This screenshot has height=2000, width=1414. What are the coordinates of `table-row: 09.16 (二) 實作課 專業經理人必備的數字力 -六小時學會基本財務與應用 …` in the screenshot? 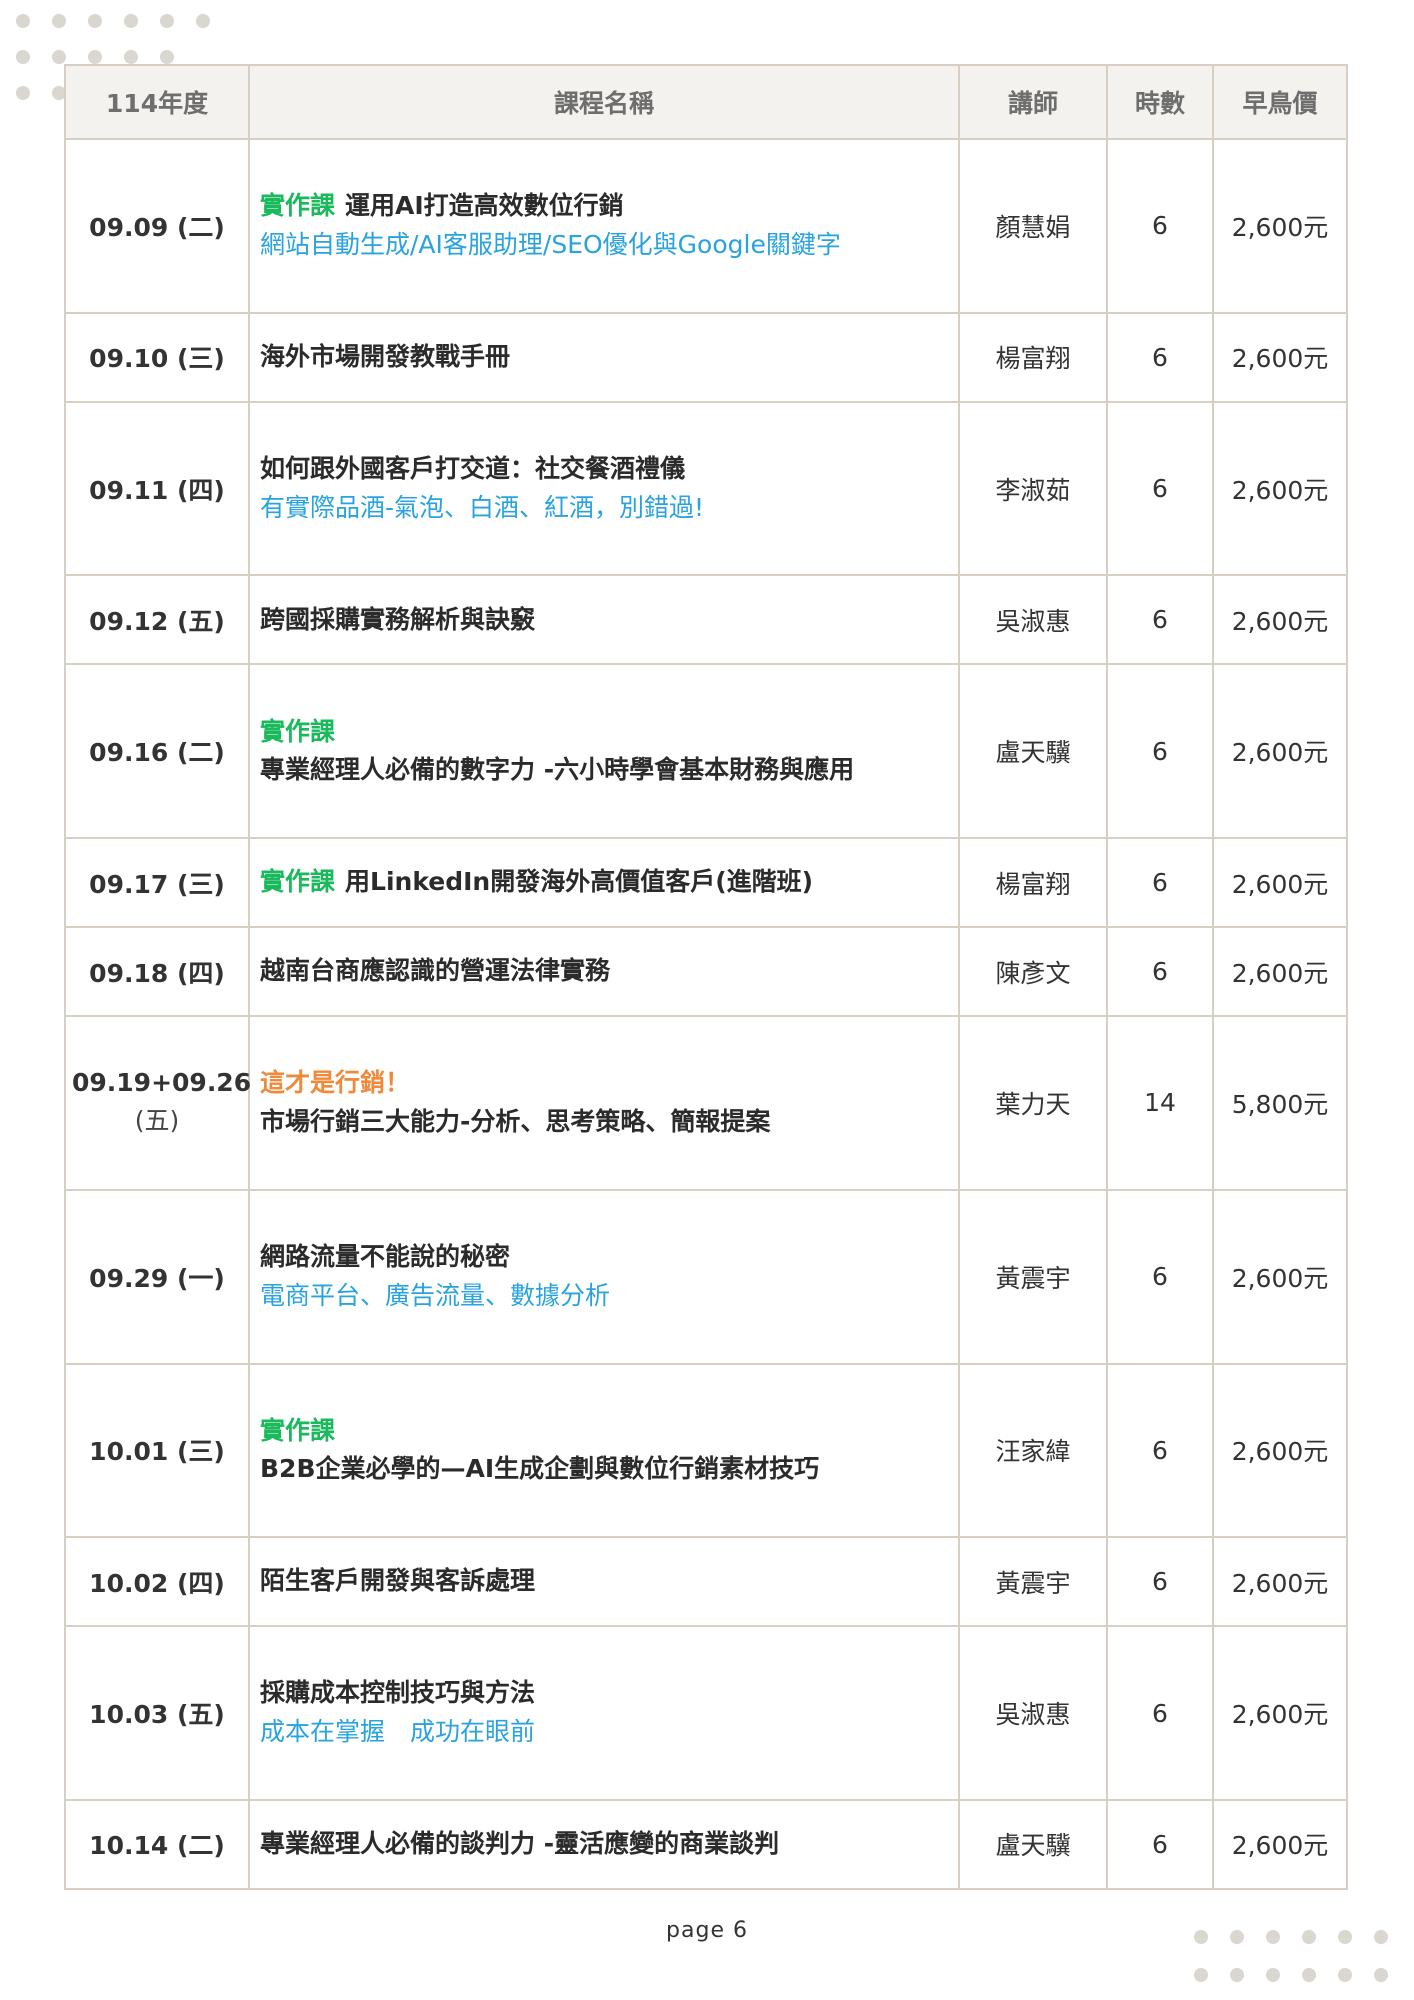 It's located at (706, 751).